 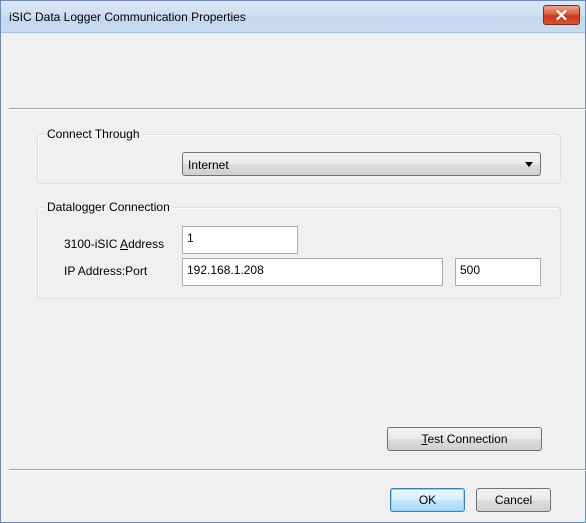 I want to click on test-connection-button: Test Connection, so click(x=464, y=439).